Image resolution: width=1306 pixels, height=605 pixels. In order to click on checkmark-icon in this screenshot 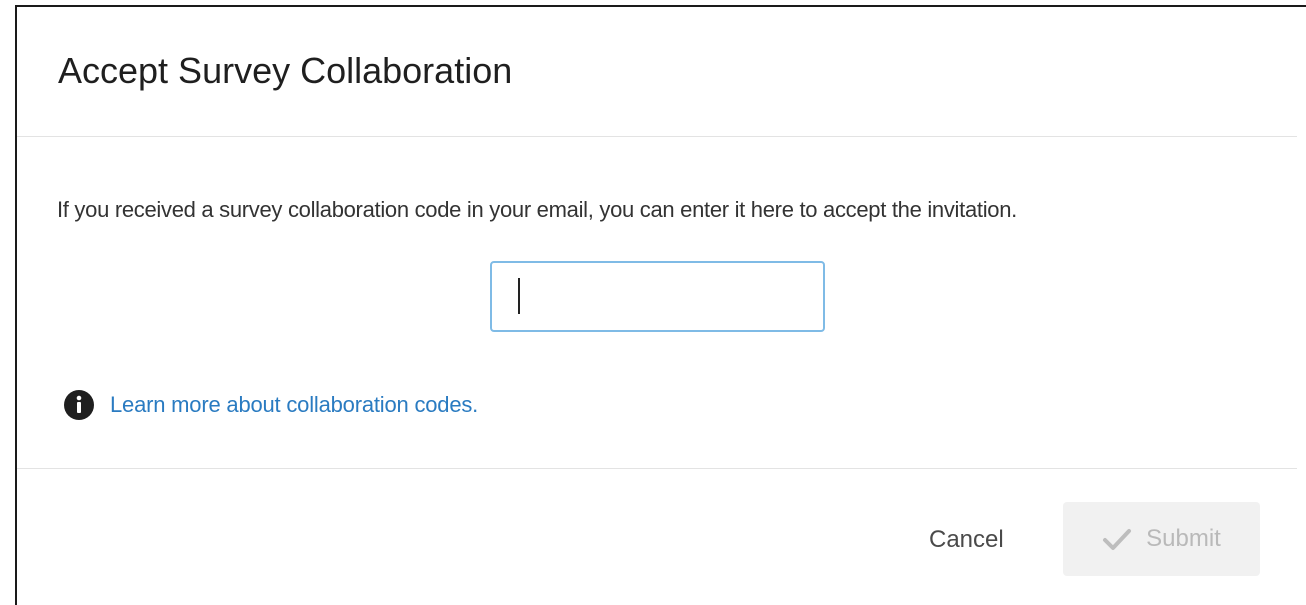, I will do `click(1117, 539)`.